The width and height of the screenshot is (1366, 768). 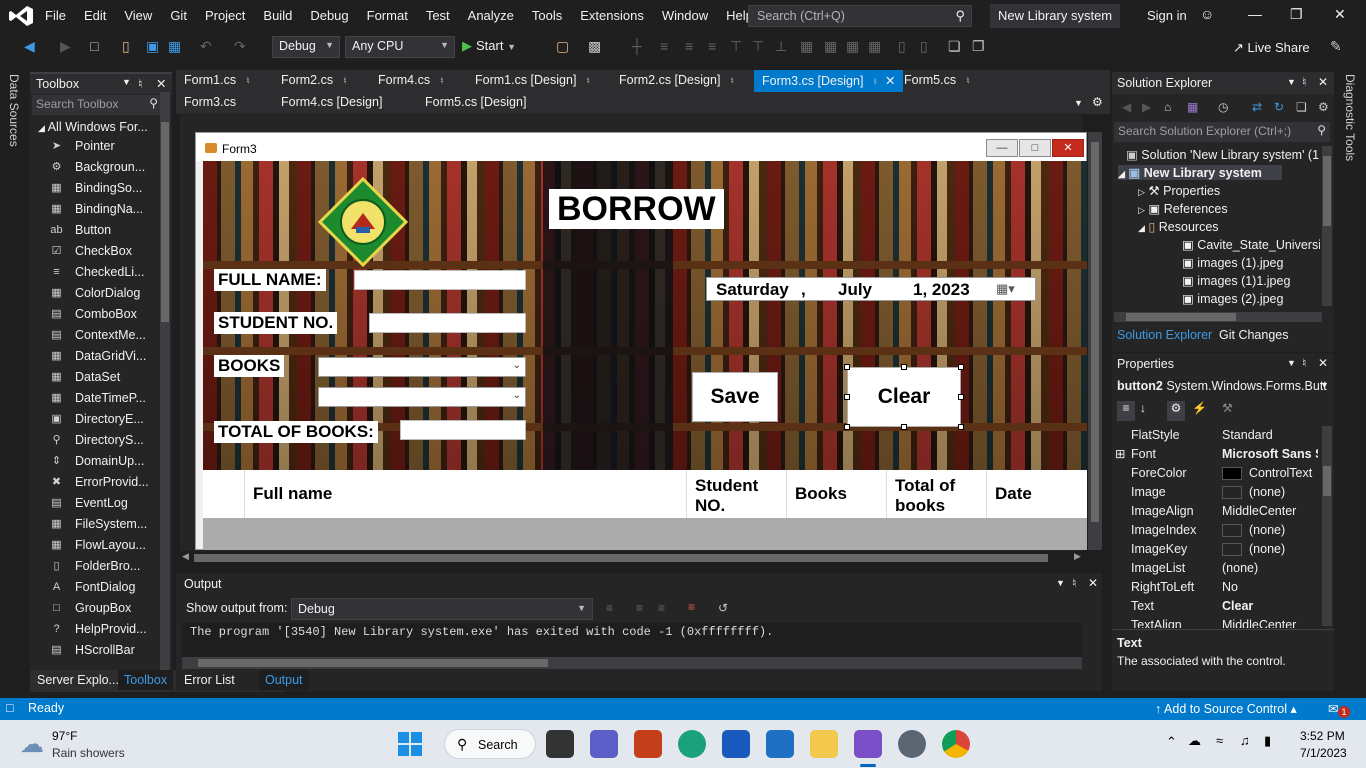 I want to click on tab-toolbox: Toolbox, so click(x=146, y=680).